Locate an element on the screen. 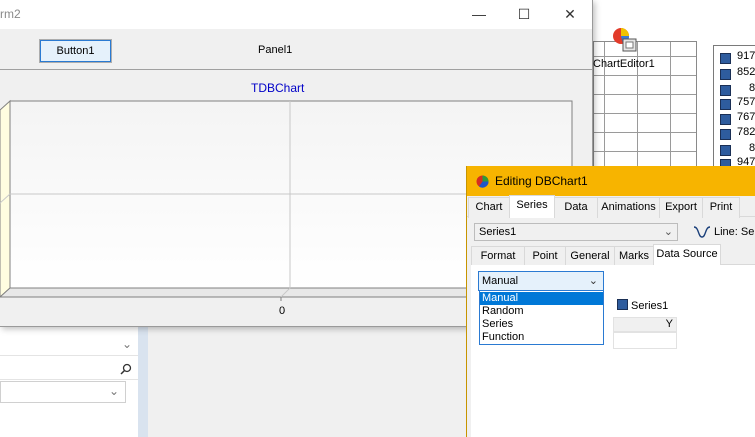 The image size is (755, 437). series-sub-tab-strip: Format Point General Marks Data Source is located at coordinates (613, 255).